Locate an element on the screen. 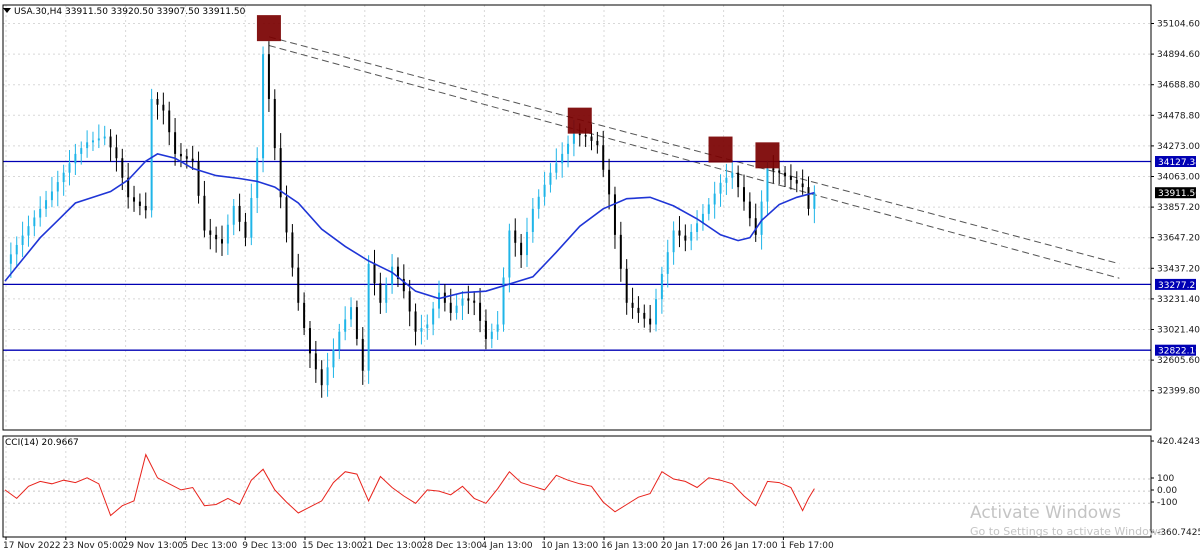 This screenshot has height=552, width=1200. time-axis-label: 28 Dec 13:00 is located at coordinates (452, 546).